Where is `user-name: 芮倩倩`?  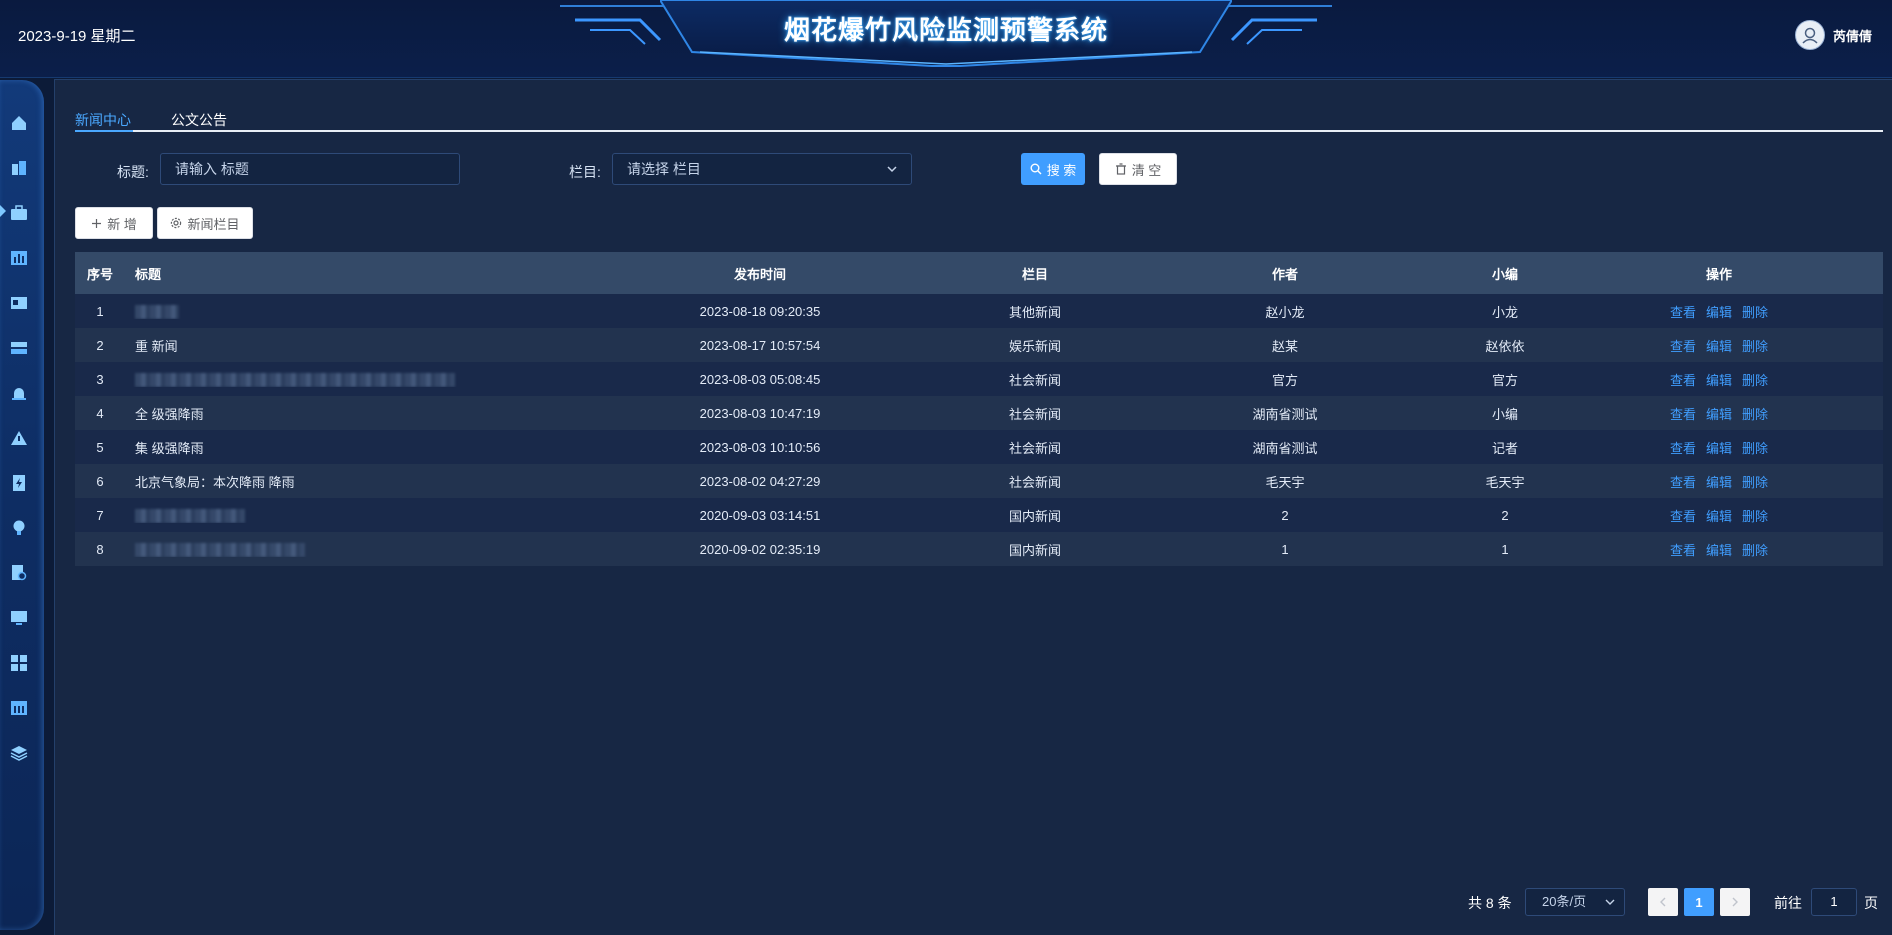 user-name: 芮倩倩 is located at coordinates (1852, 35).